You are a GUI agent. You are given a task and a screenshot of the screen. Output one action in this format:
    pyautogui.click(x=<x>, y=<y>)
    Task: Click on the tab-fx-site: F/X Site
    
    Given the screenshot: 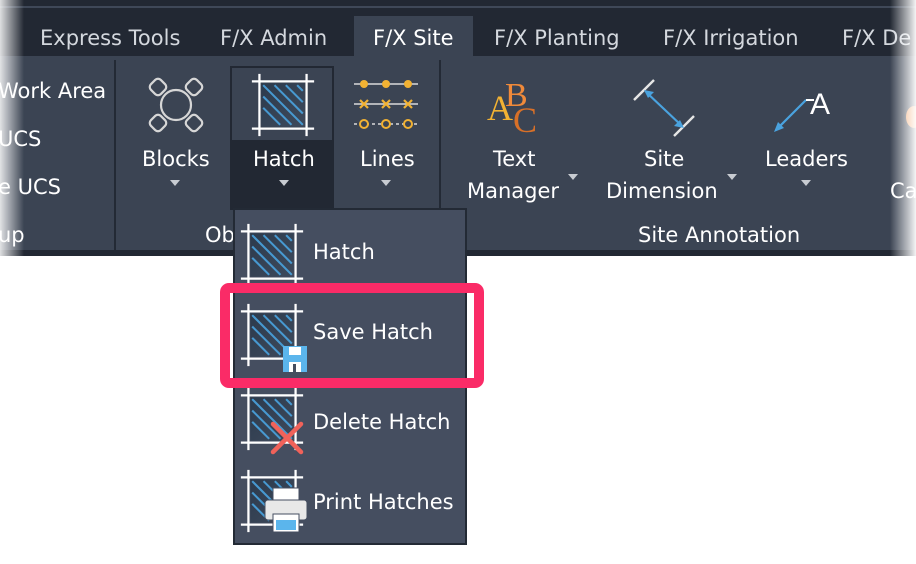 What is the action you would take?
    pyautogui.click(x=413, y=36)
    